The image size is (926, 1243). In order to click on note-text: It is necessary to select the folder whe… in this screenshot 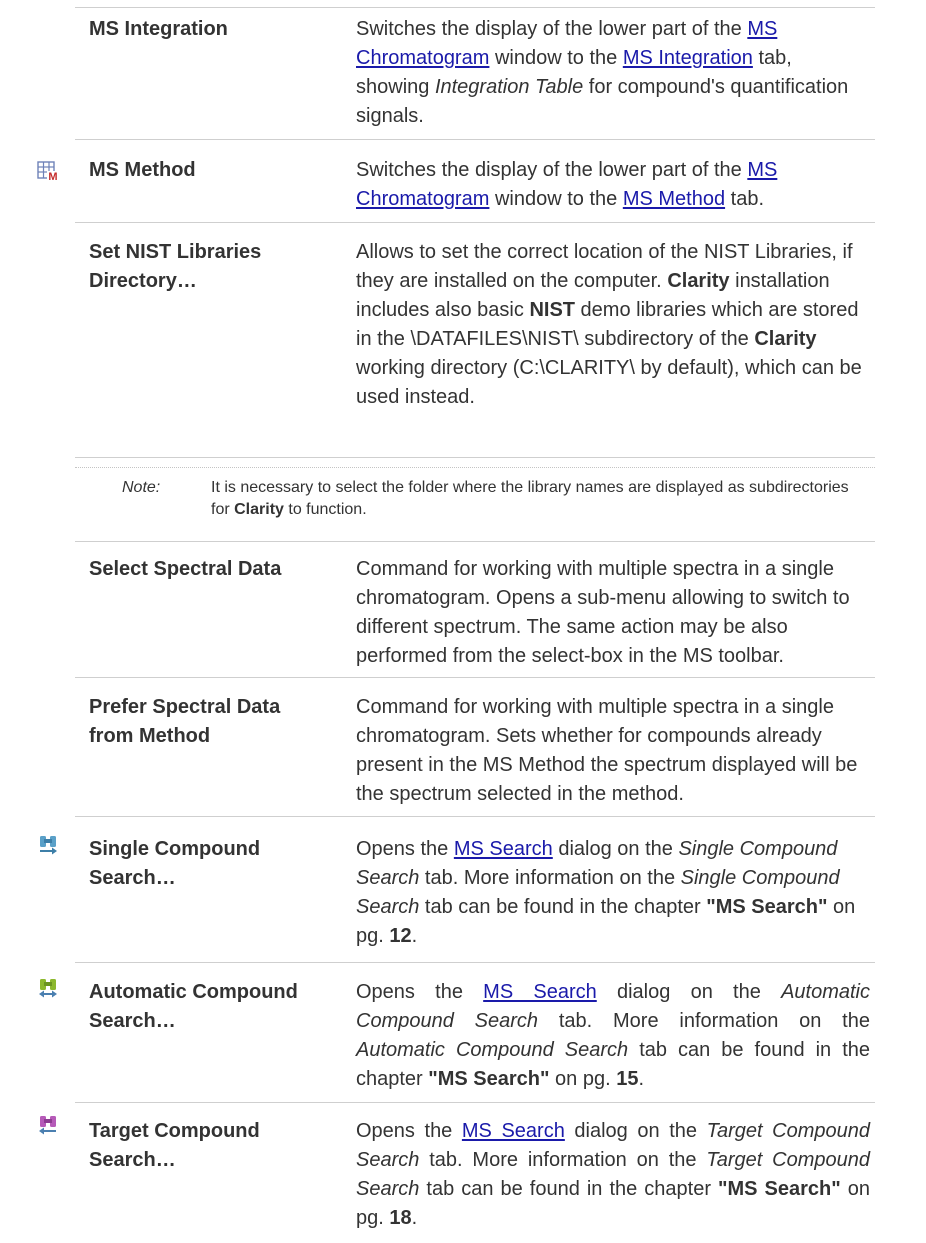, I will do `click(530, 498)`.